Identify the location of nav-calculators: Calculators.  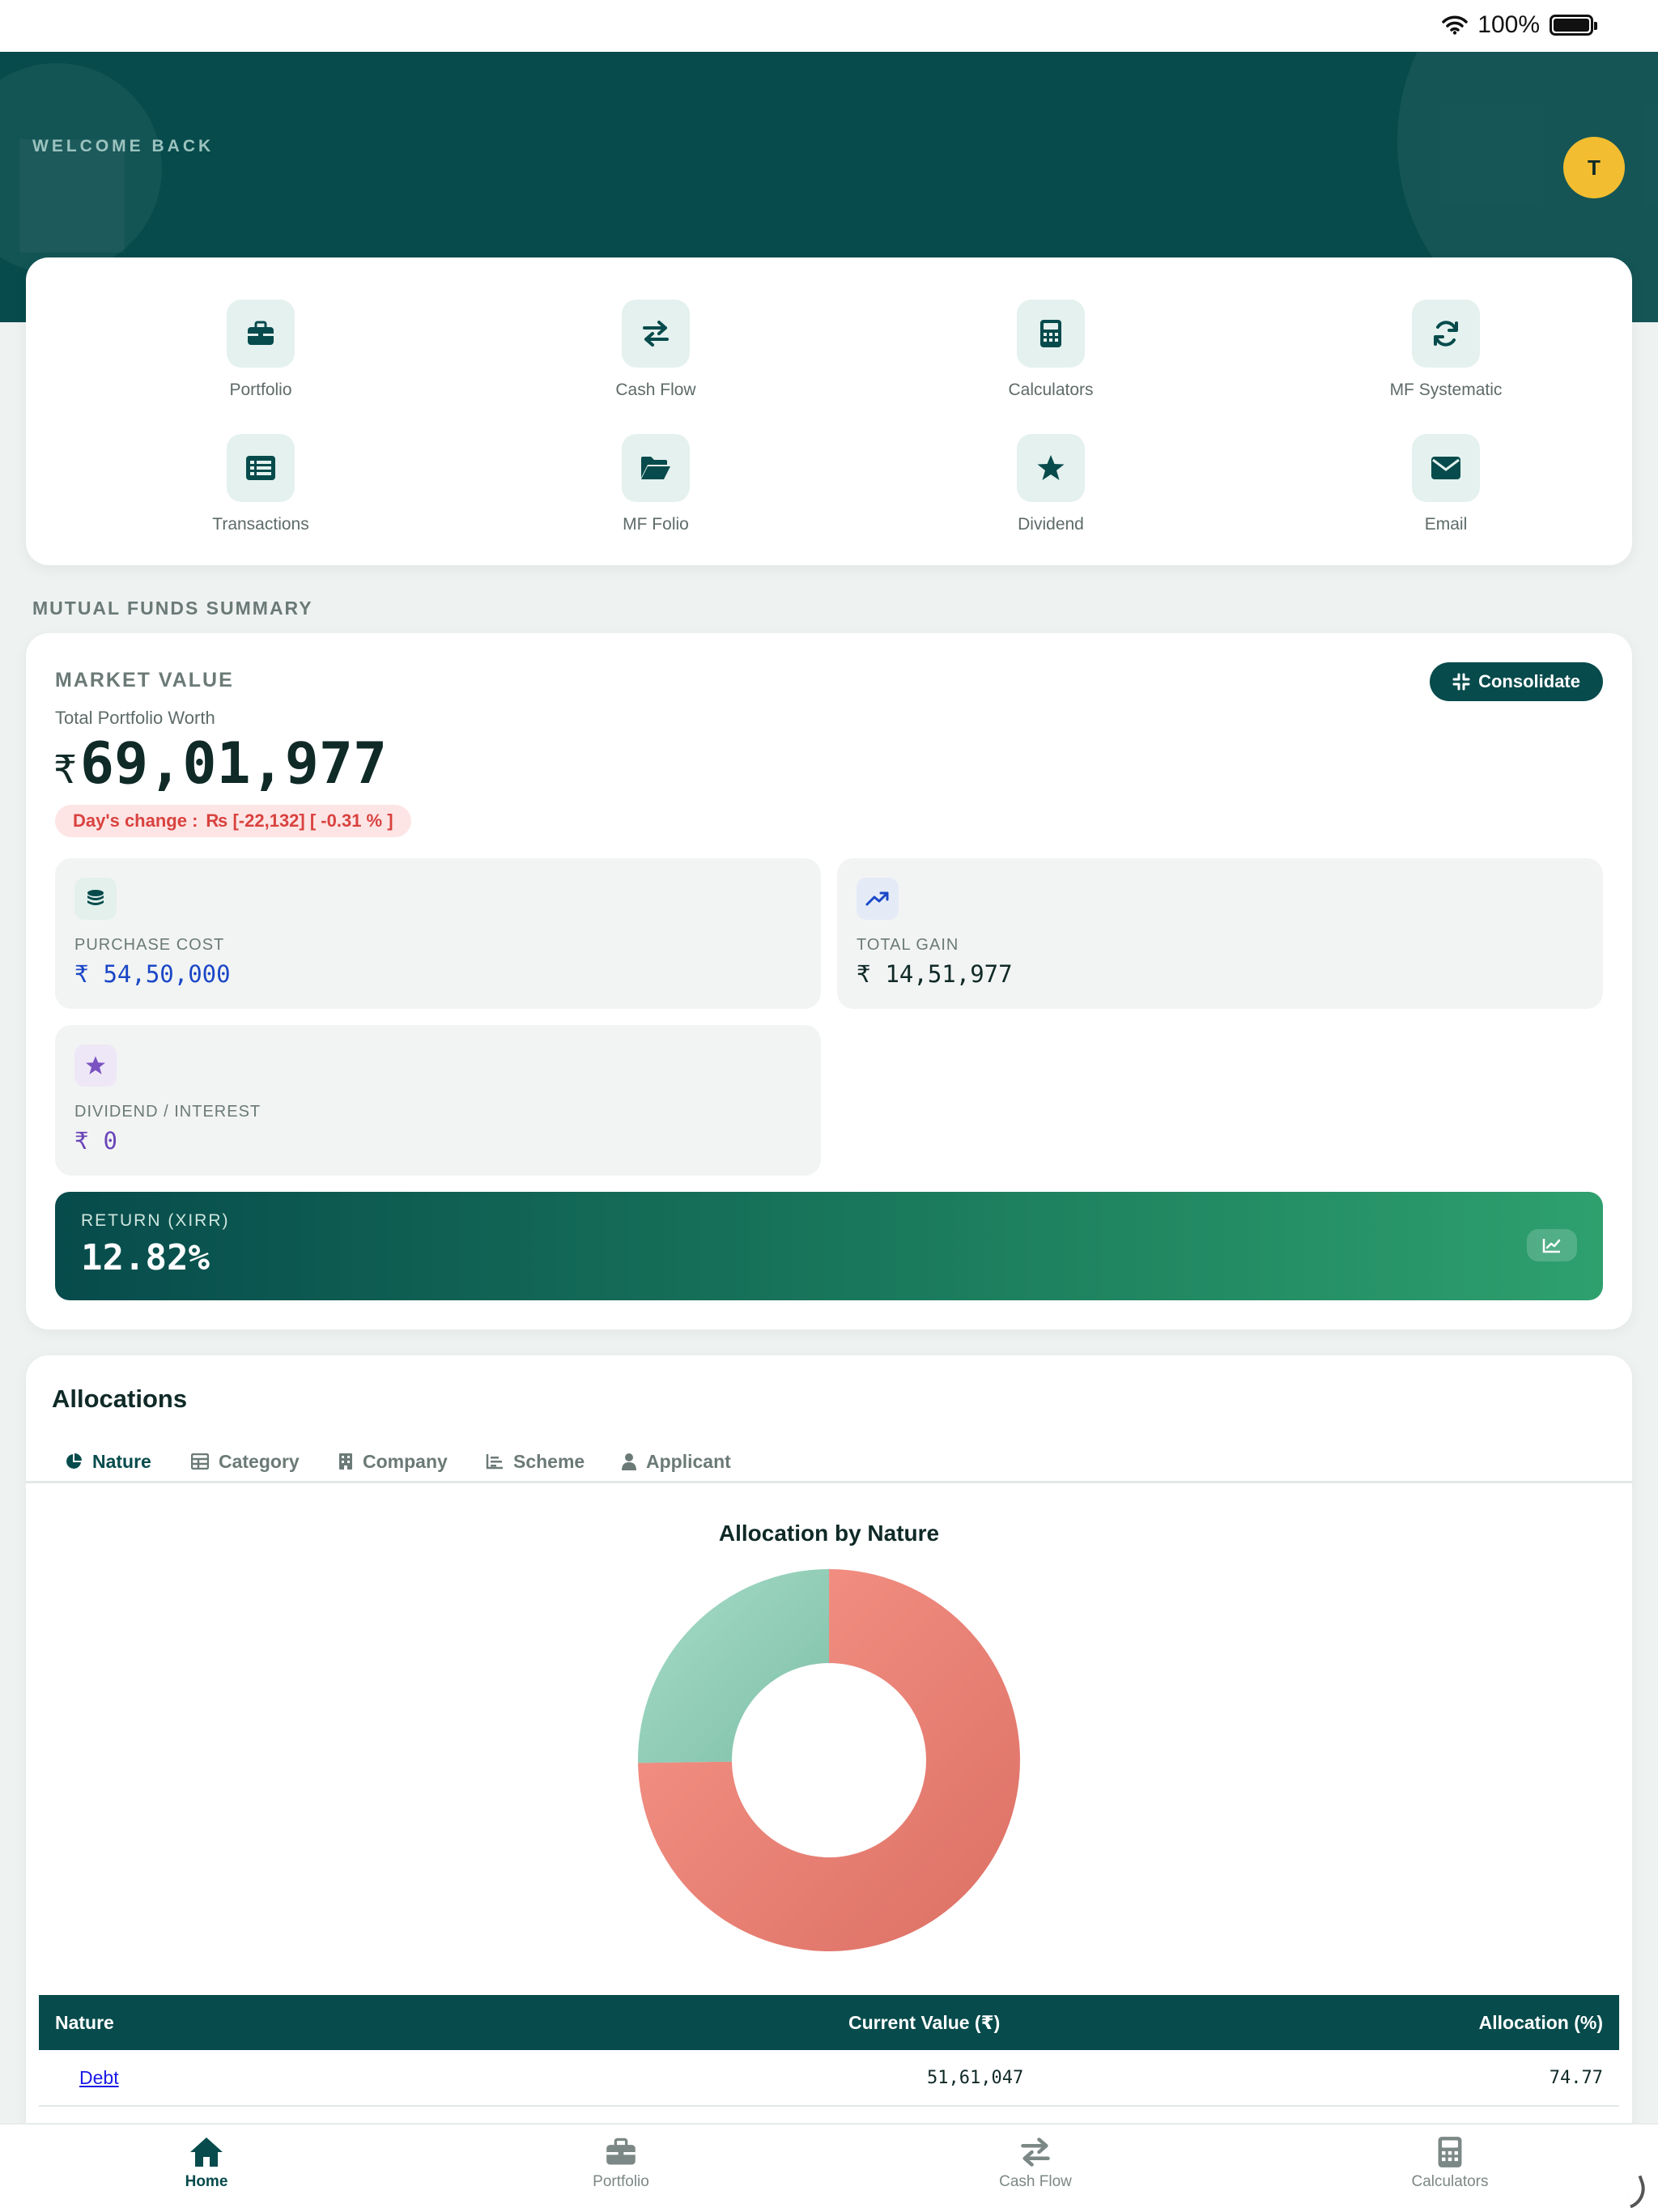
(1450, 2164).